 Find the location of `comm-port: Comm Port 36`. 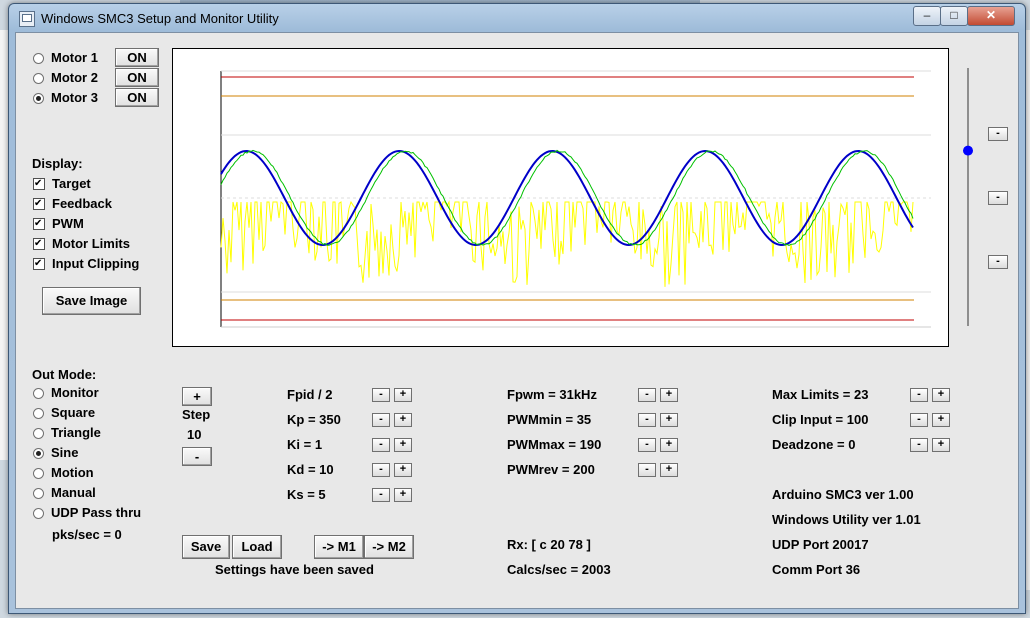

comm-port: Comm Port 36 is located at coordinates (816, 569).